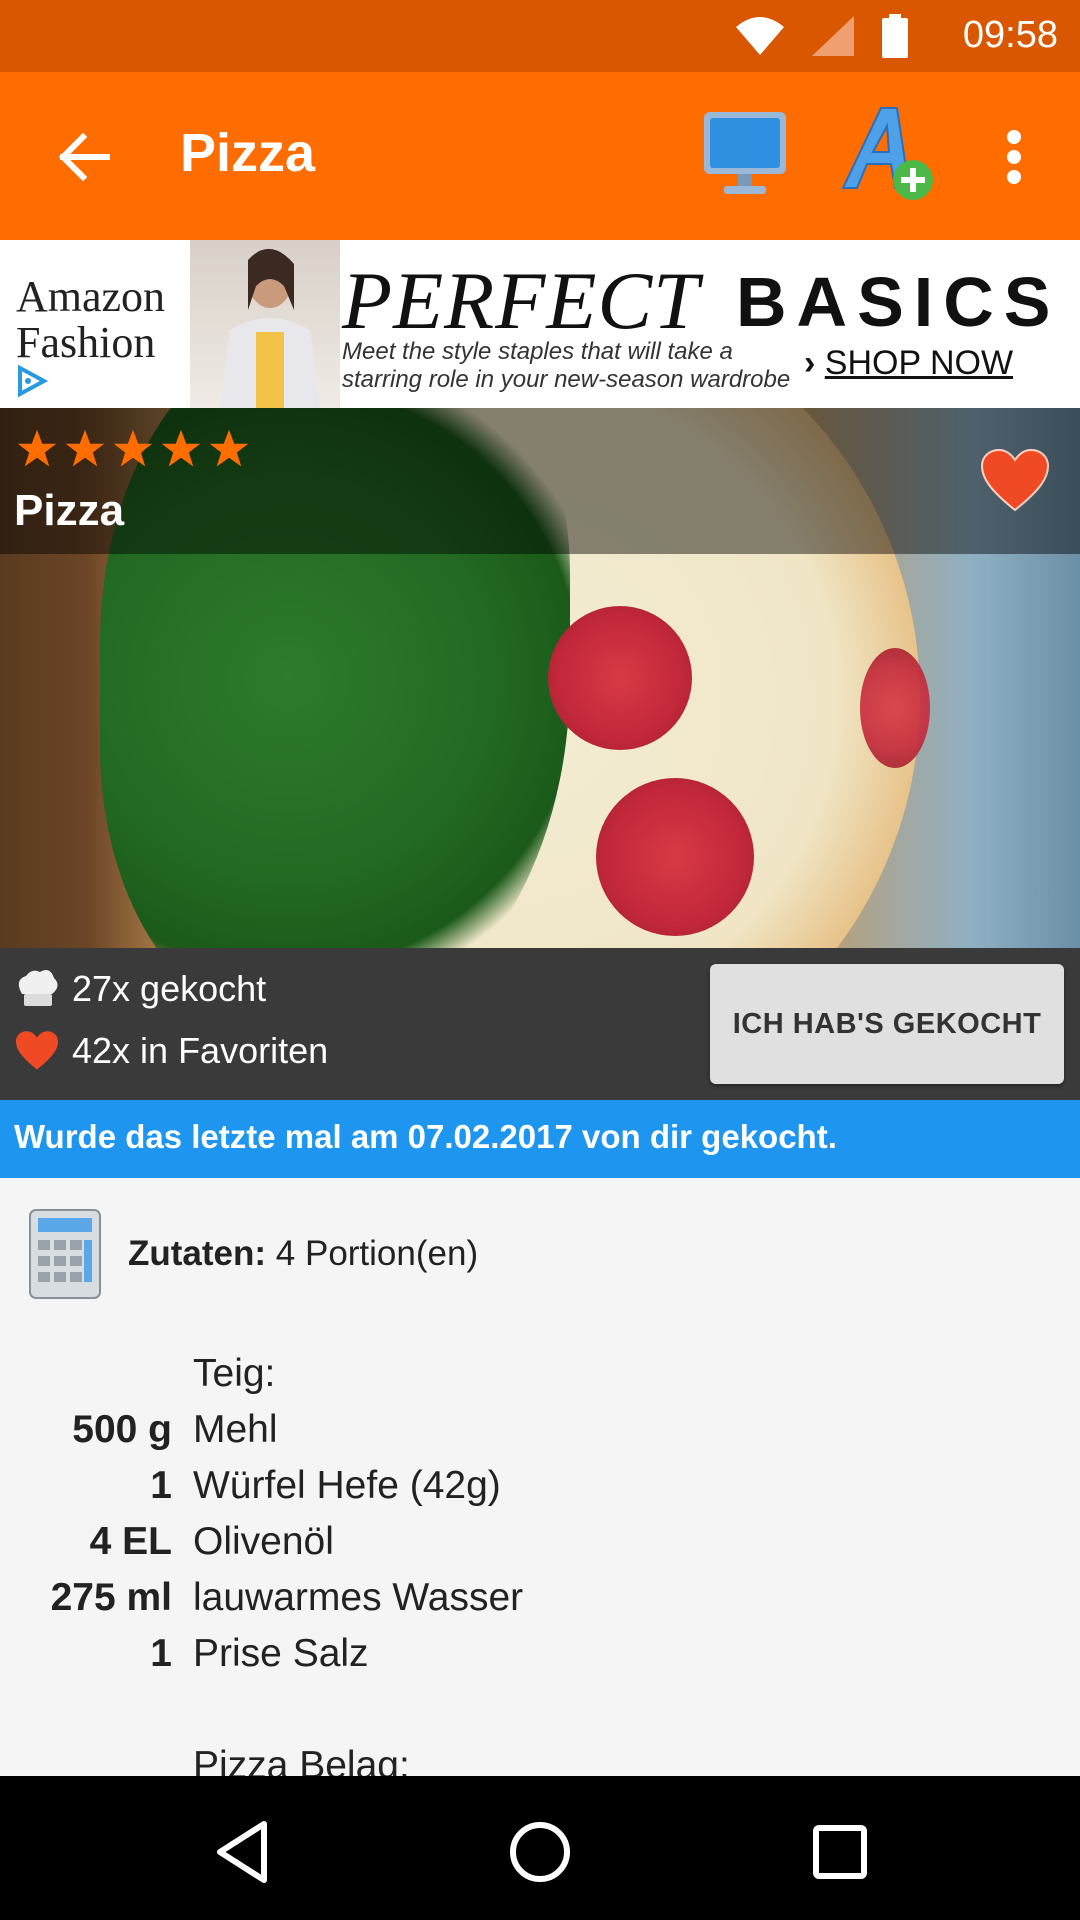 The height and width of the screenshot is (1920, 1080). I want to click on ingredient-name: Olivenöl, so click(263, 1541).